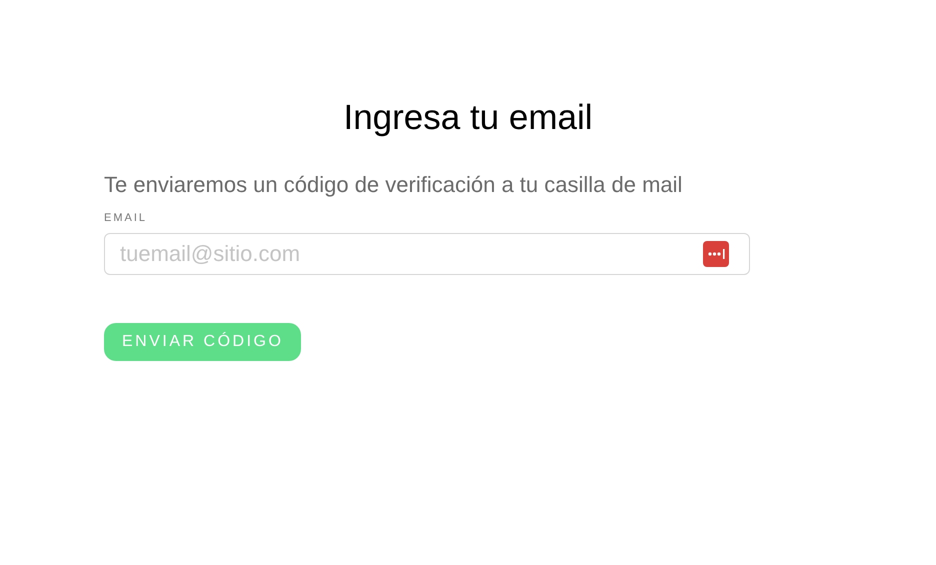 This screenshot has width=936, height=565. I want to click on field-label: EMAIL, so click(126, 218).